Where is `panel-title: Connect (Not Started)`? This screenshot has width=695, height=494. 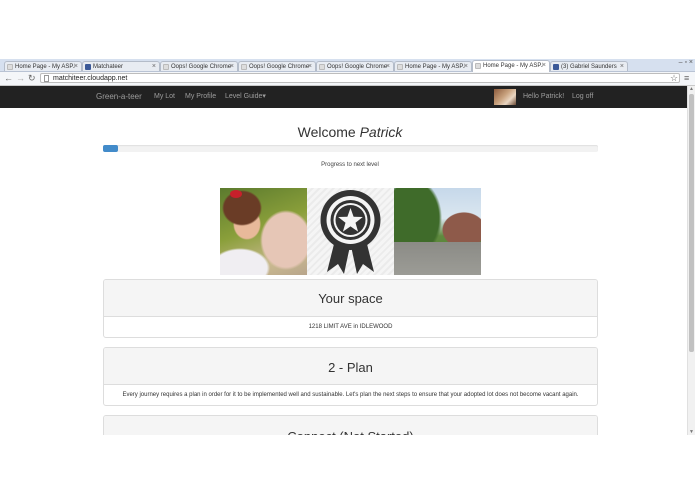
panel-title: Connect (Not Started) is located at coordinates (350, 425).